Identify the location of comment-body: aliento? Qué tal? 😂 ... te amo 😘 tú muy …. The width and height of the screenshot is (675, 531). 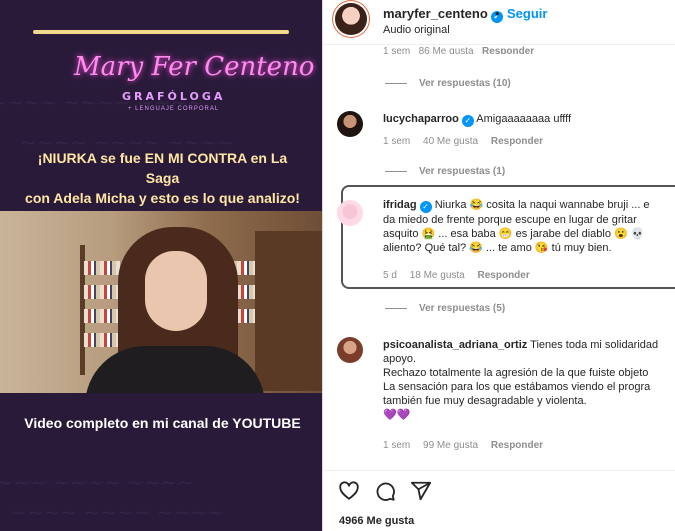
(497, 248).